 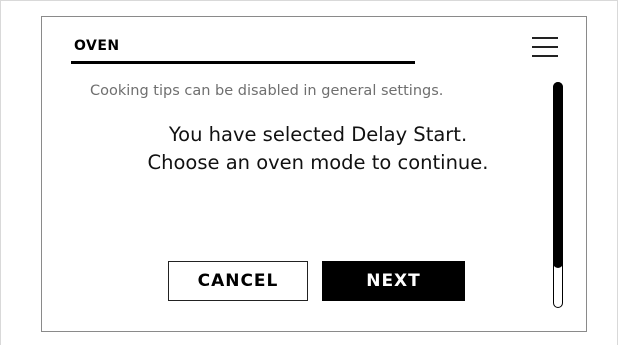 I want to click on title-underline, so click(x=243, y=62).